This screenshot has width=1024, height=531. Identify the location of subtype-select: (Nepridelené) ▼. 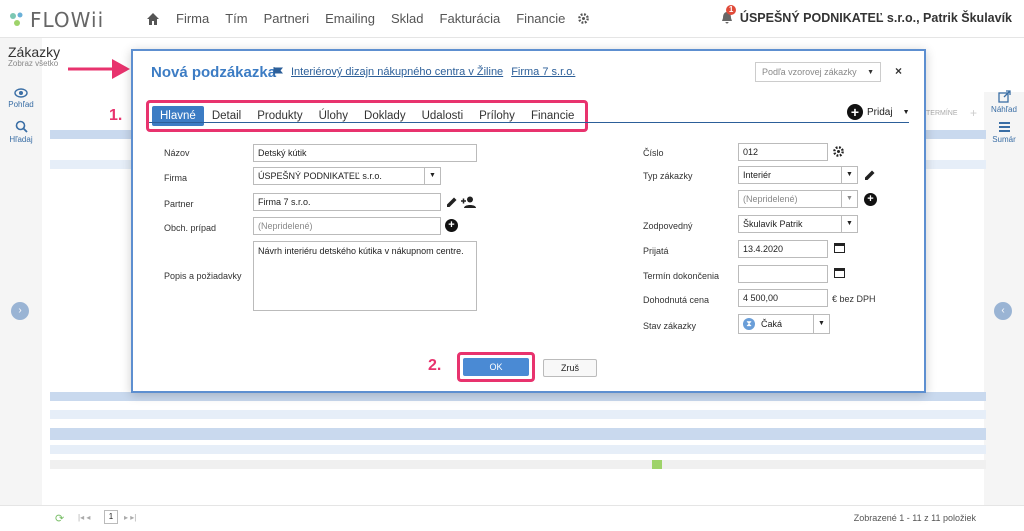
(798, 199).